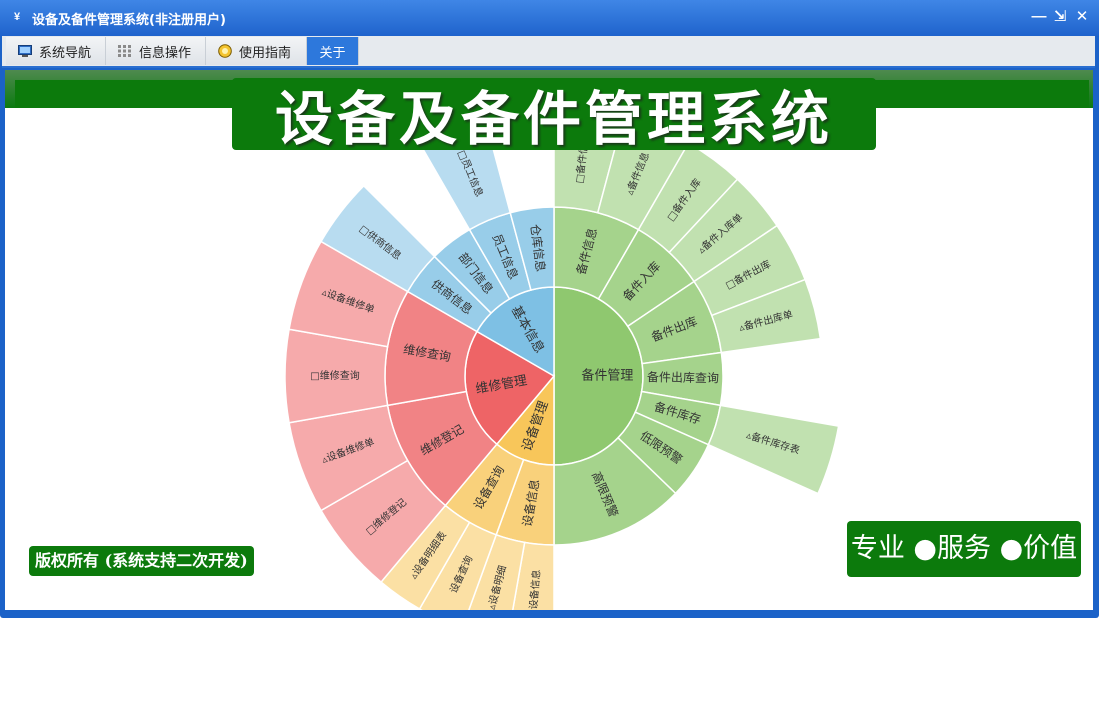 The width and height of the screenshot is (1099, 723). I want to click on tab-user-guide: 使用指南, so click(256, 51).